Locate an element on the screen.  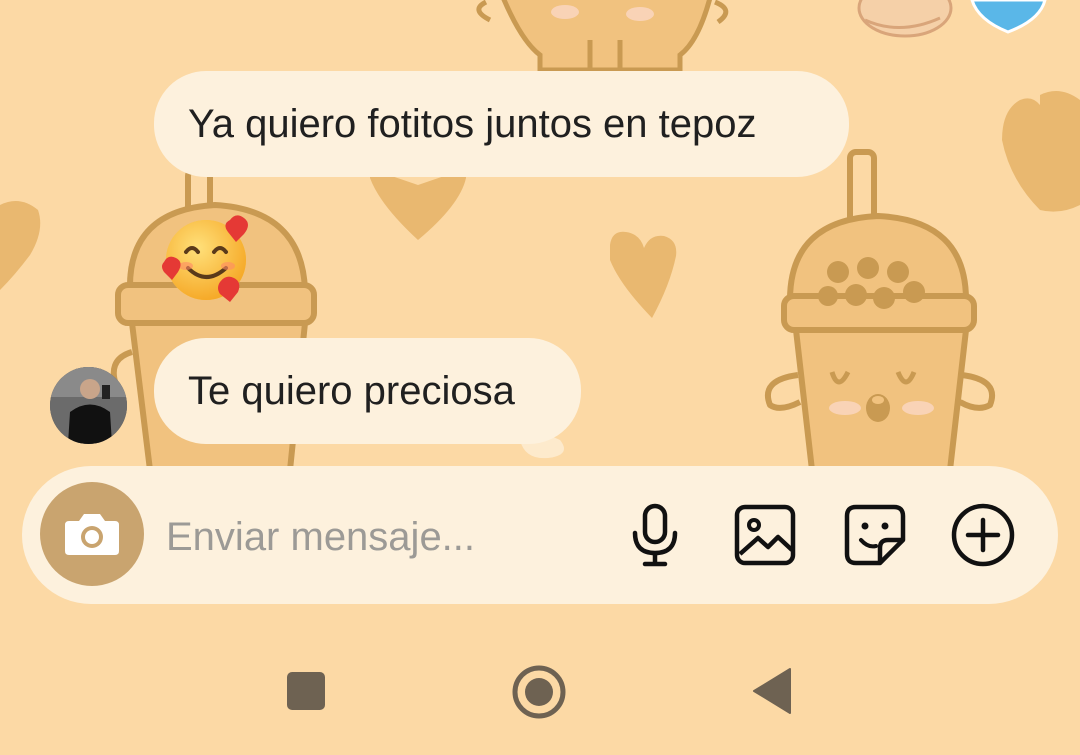
home-button is located at coordinates (539, 692).